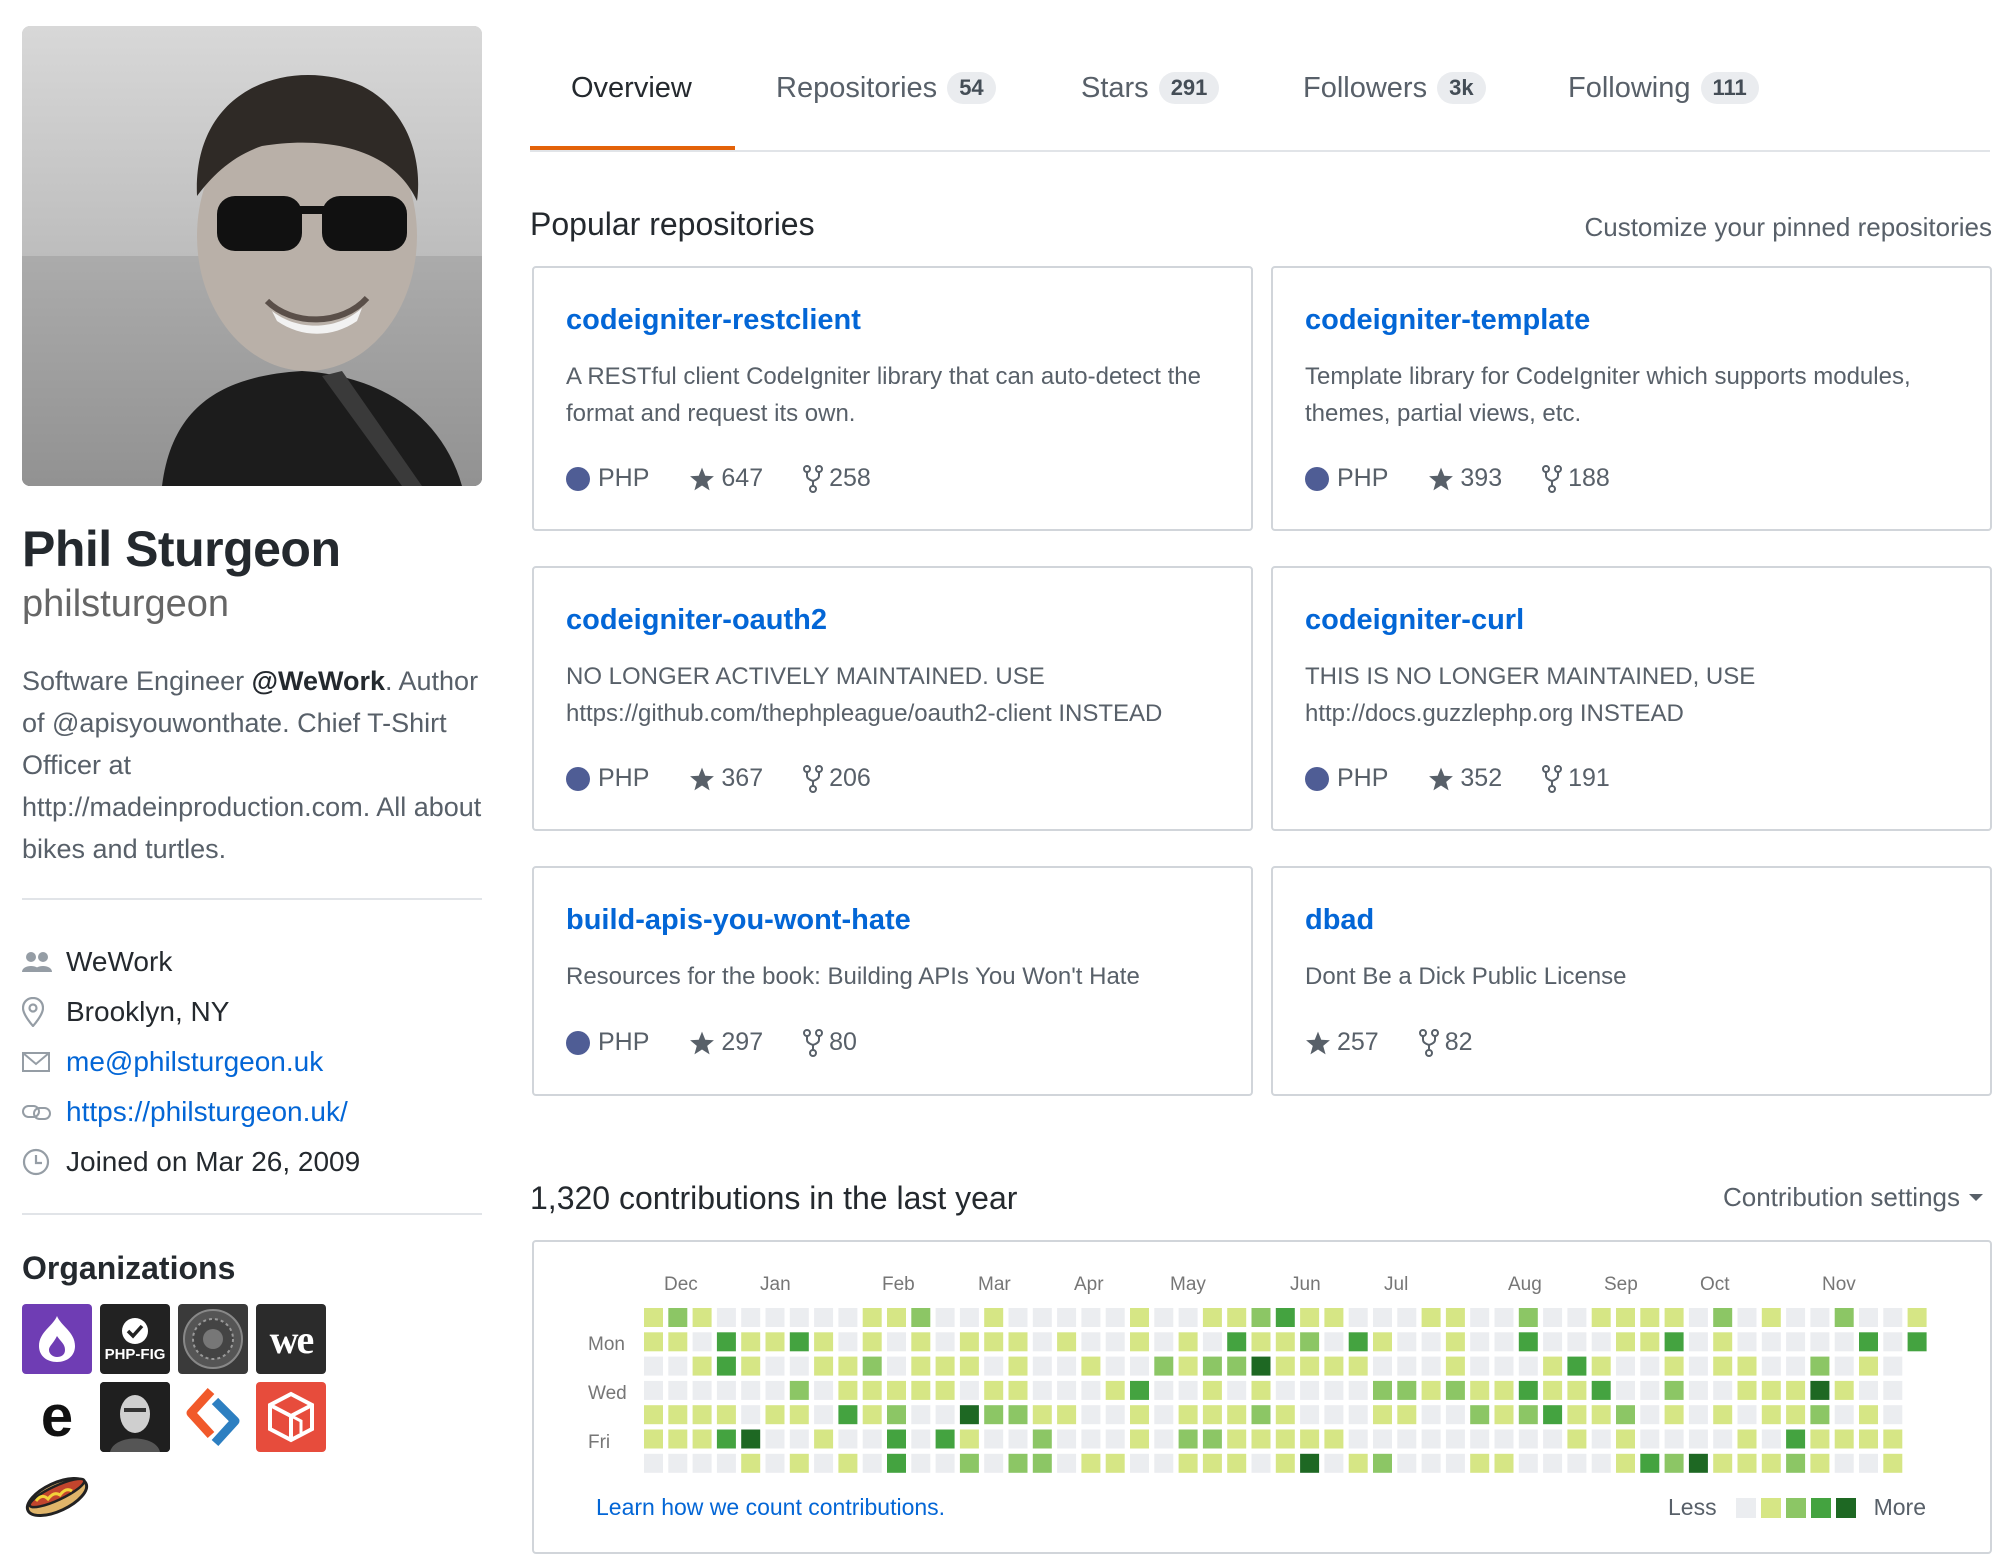  I want to click on vcard-email-link: me@philsturgeon.uk, so click(194, 1062).